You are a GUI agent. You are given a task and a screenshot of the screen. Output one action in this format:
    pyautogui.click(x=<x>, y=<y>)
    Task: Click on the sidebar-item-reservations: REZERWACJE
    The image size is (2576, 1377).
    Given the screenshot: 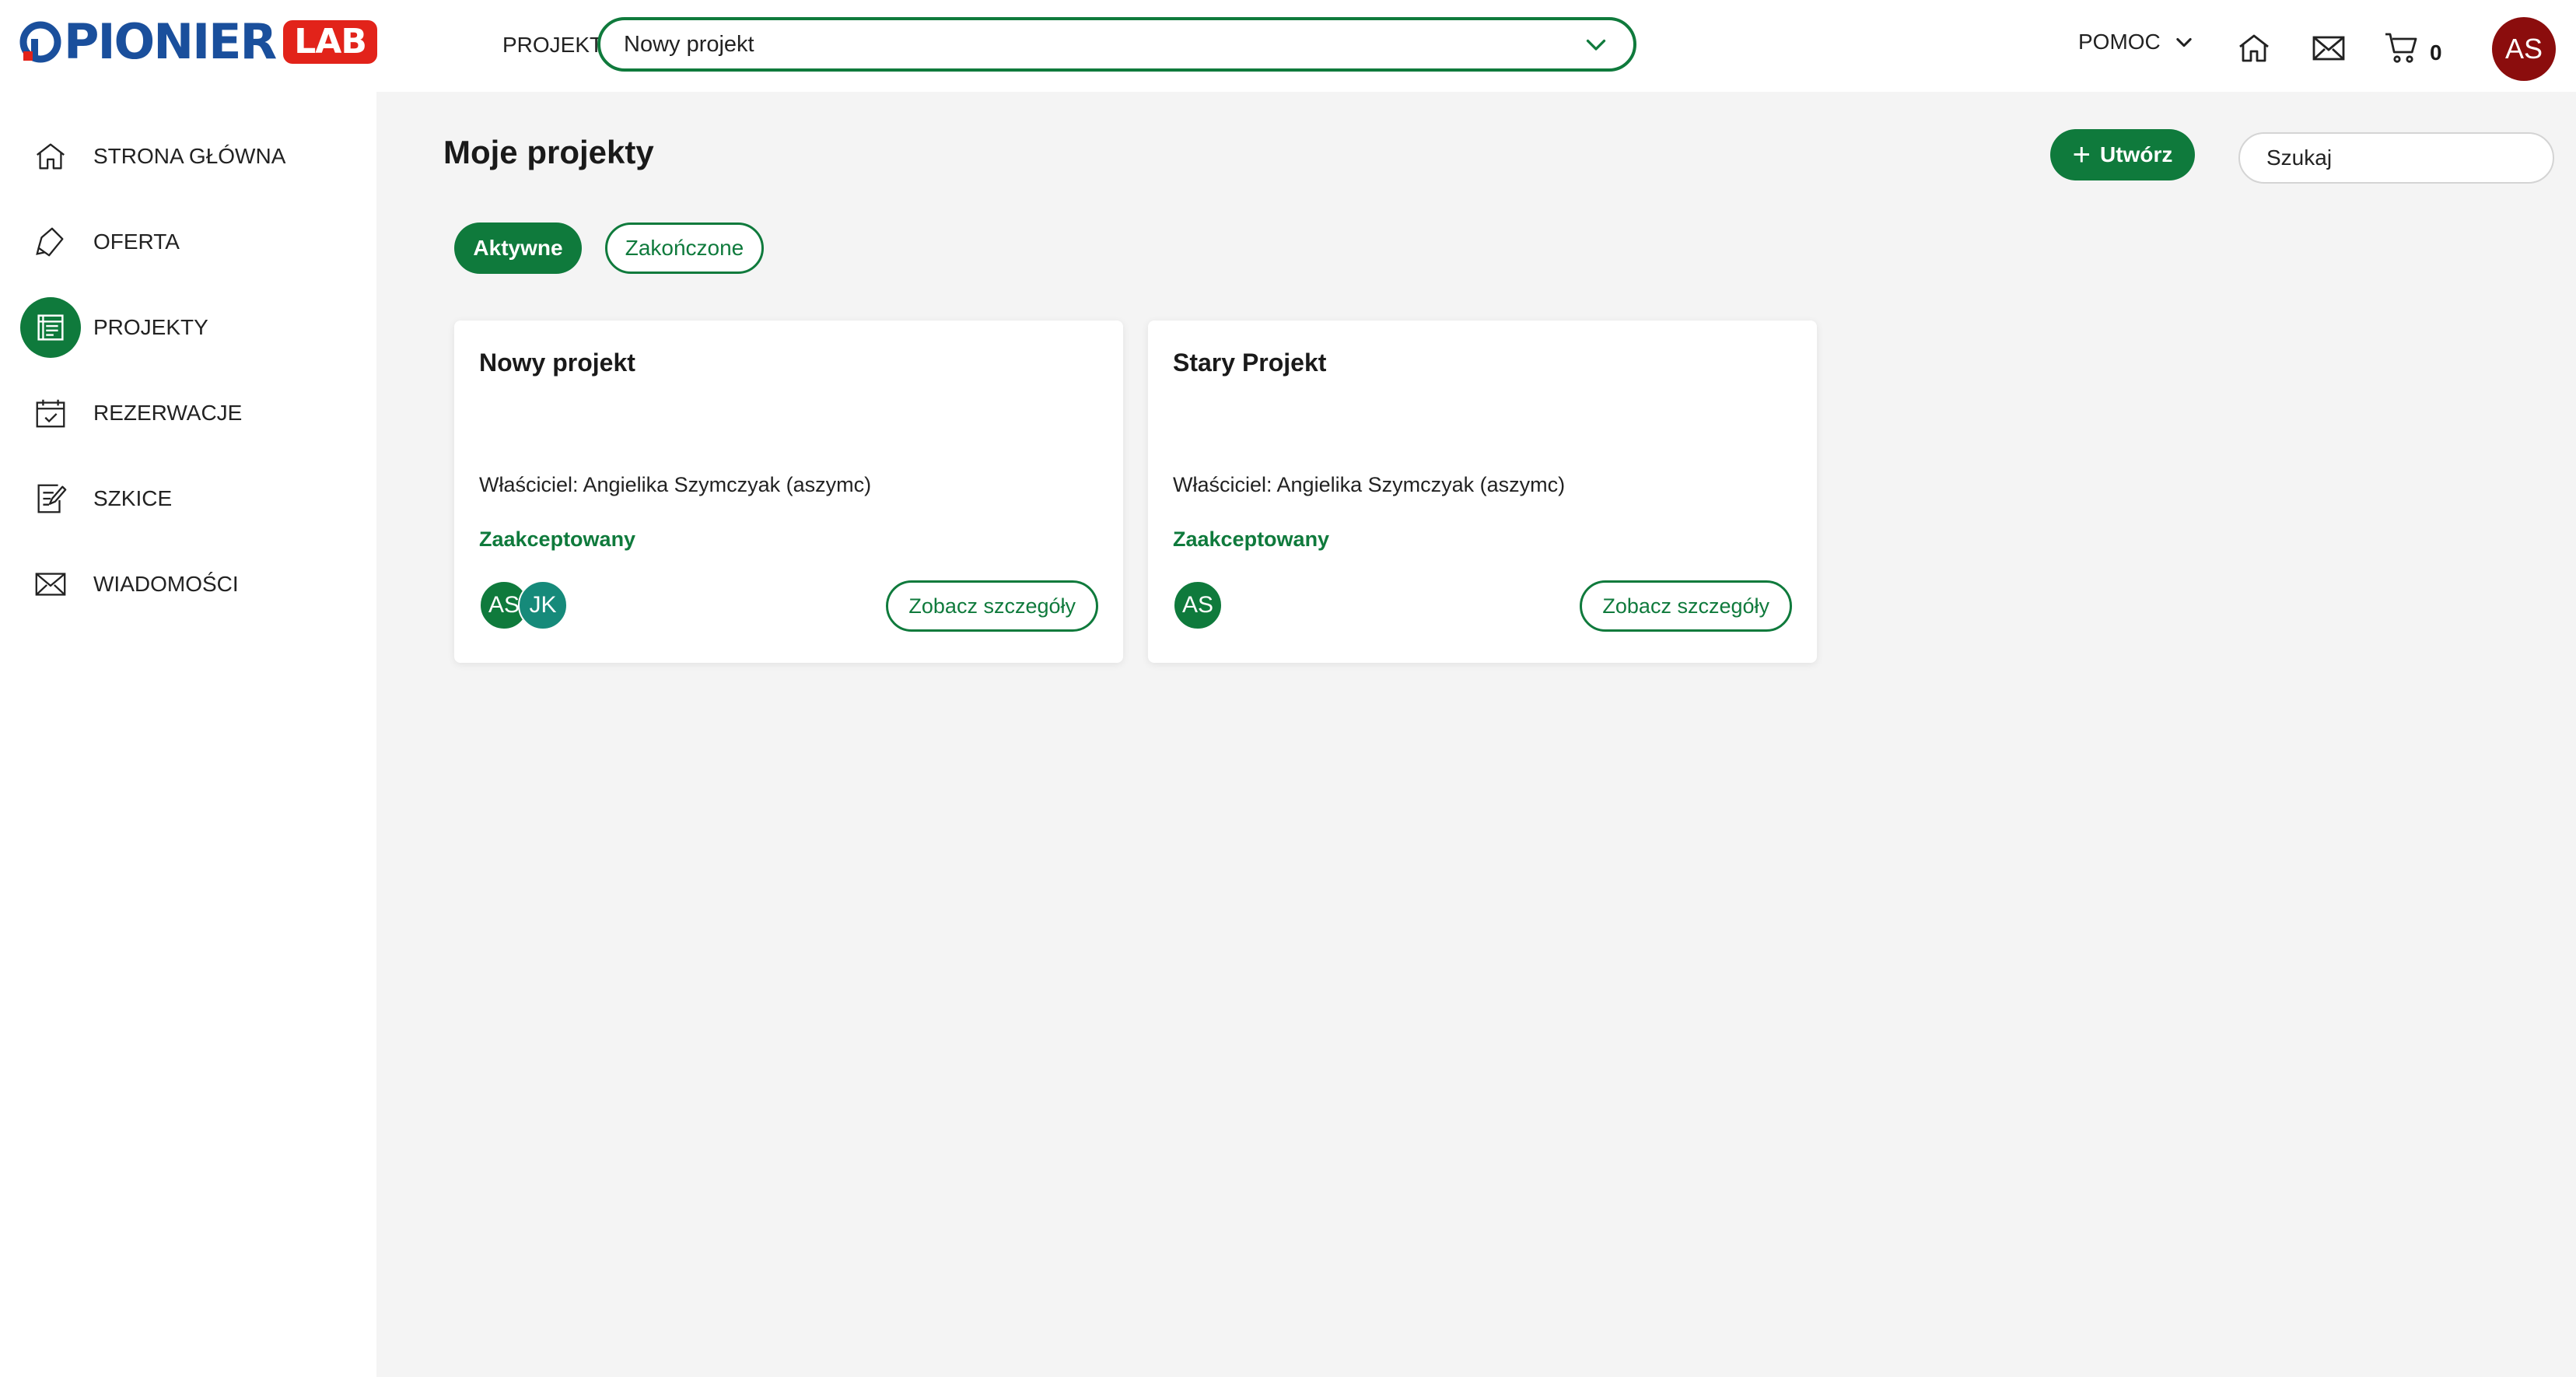 What is the action you would take?
    pyautogui.click(x=188, y=413)
    